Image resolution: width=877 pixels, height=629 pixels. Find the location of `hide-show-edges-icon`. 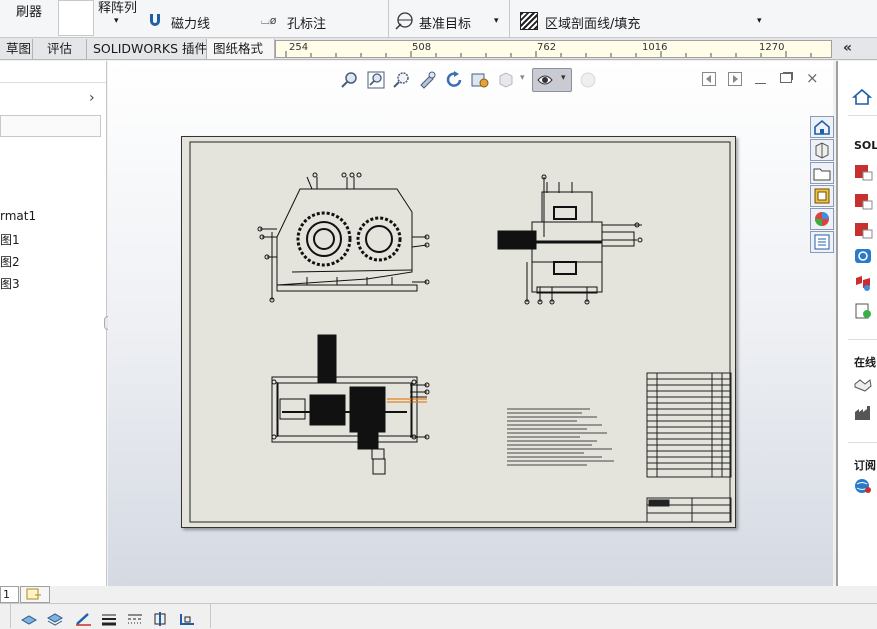

hide-show-edges-icon is located at coordinates (161, 619).